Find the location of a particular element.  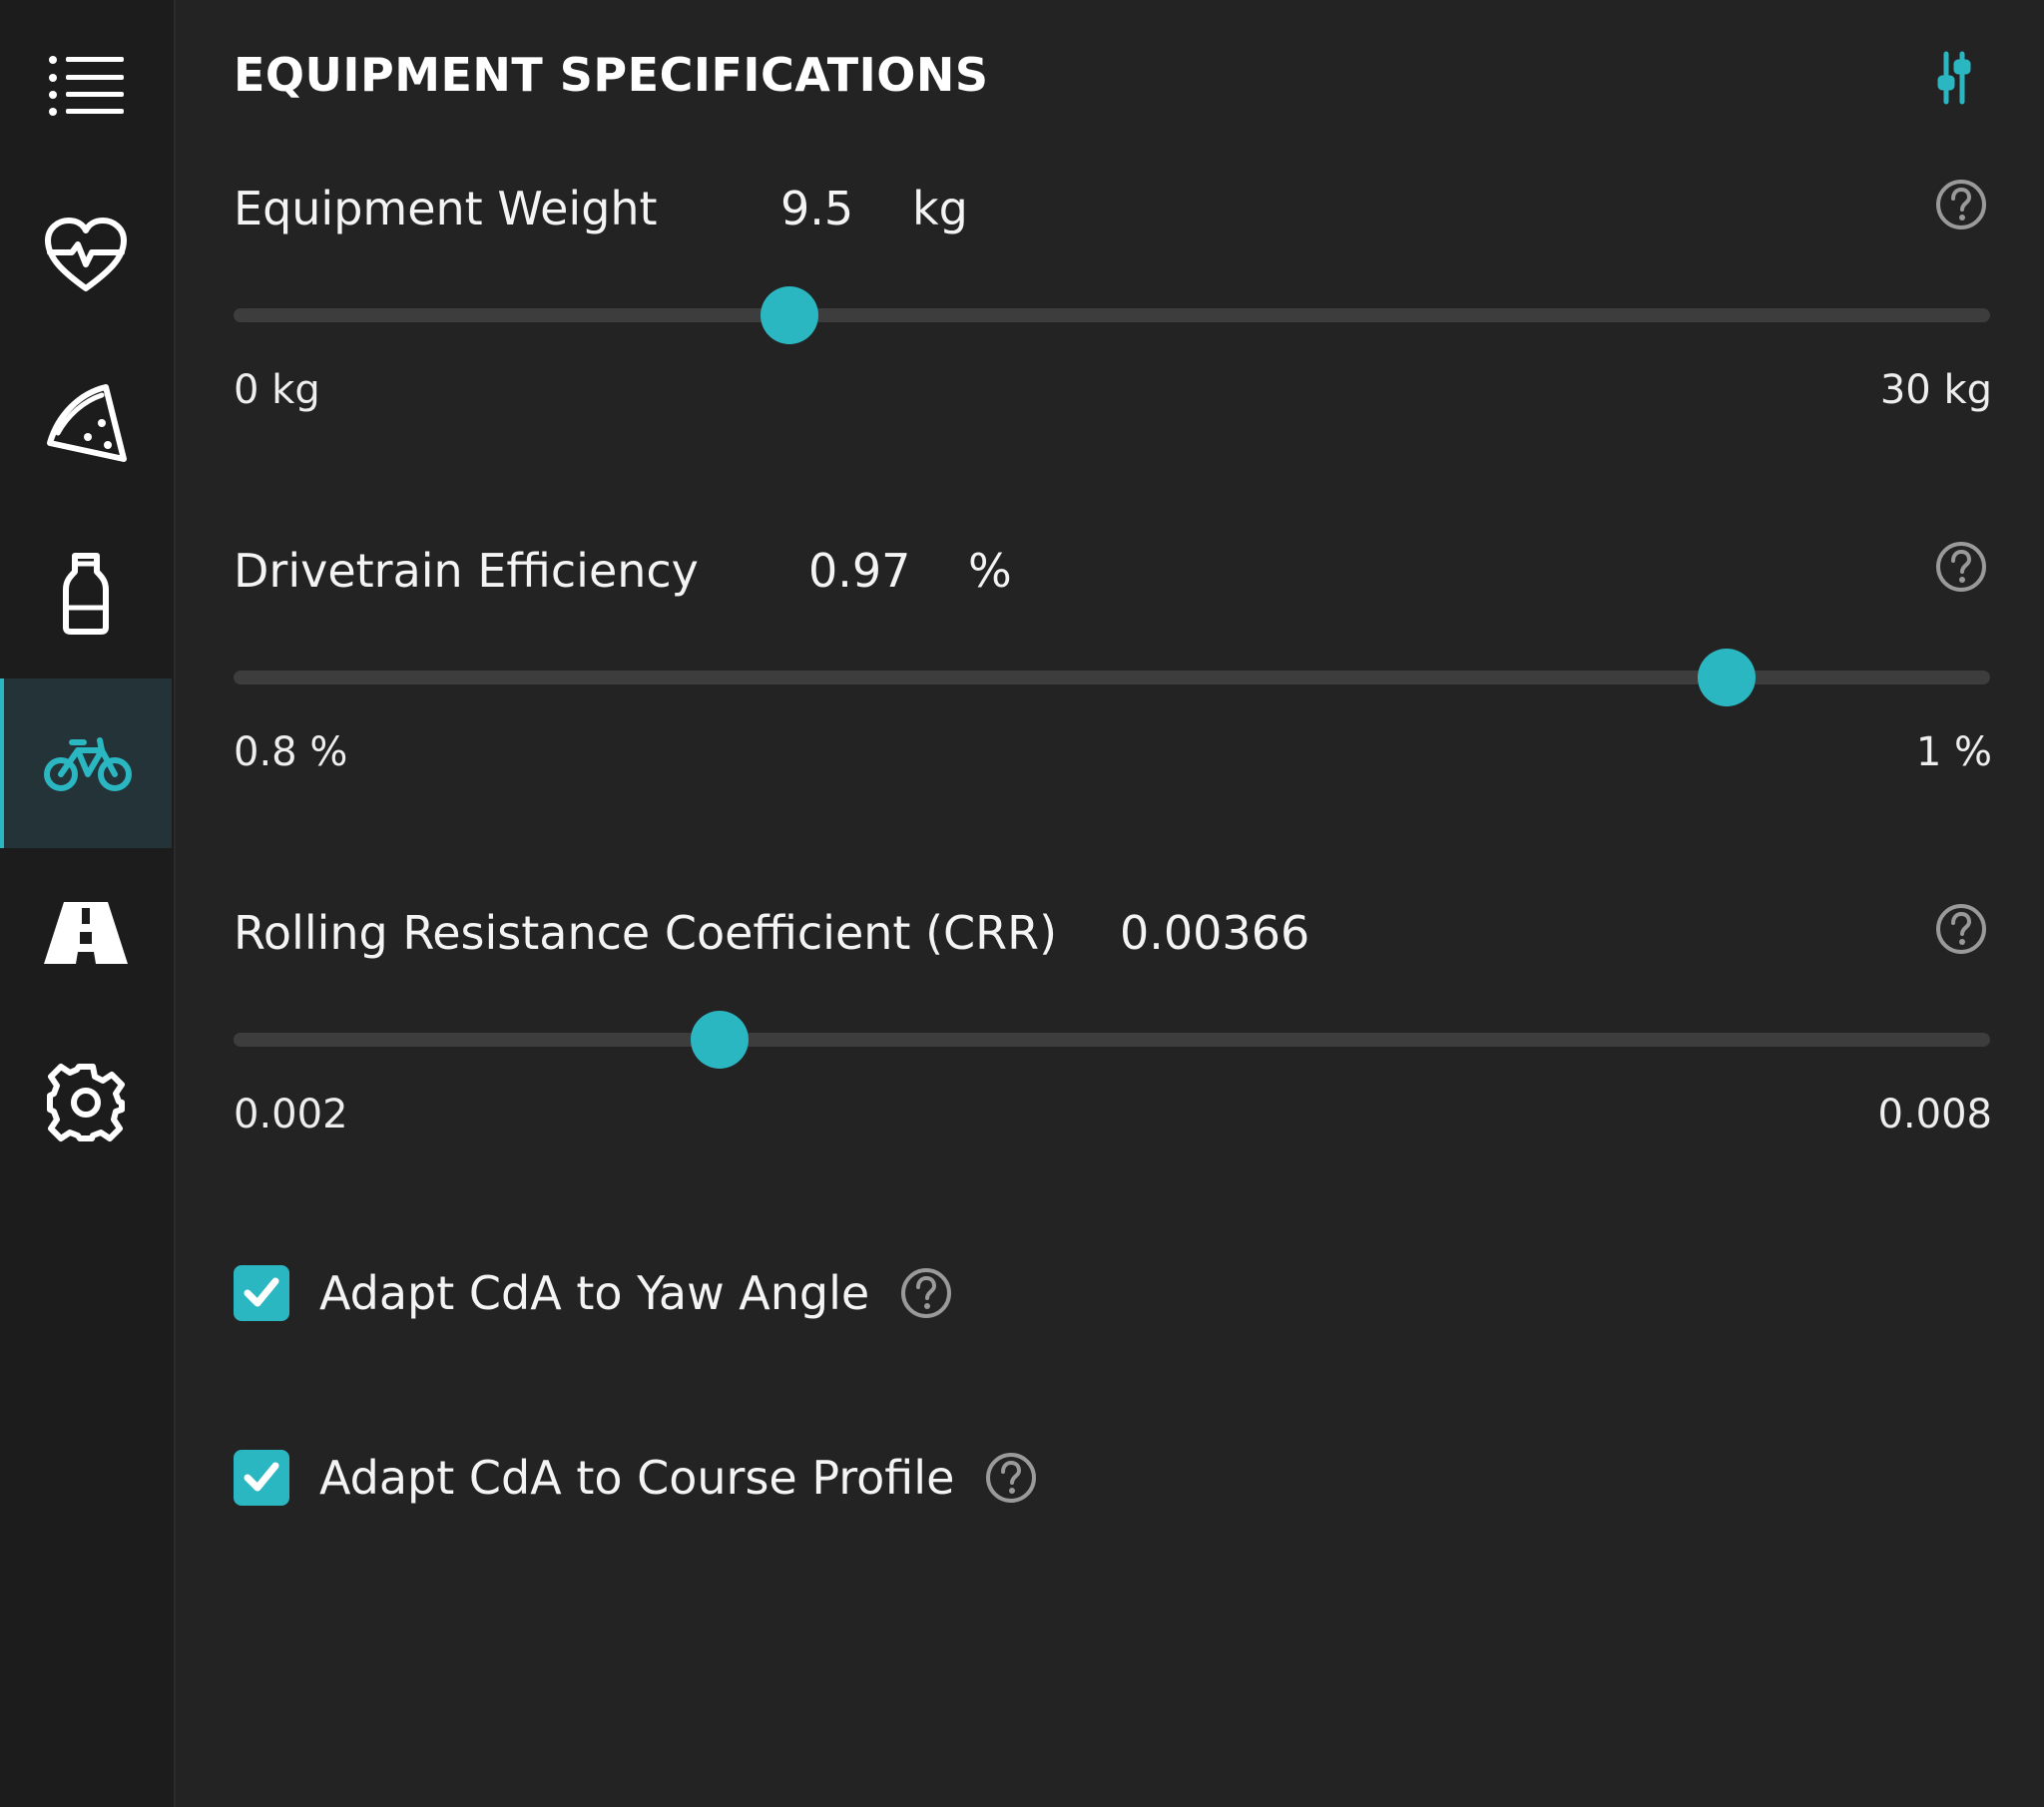

range-min-label: 0.002 is located at coordinates (291, 1114).